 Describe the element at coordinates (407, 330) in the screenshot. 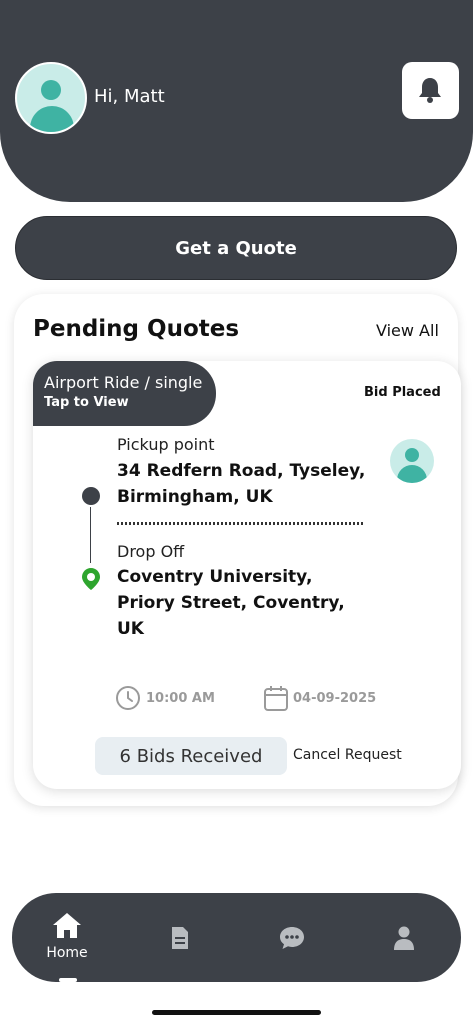

I see `view-all-link: View All` at that location.